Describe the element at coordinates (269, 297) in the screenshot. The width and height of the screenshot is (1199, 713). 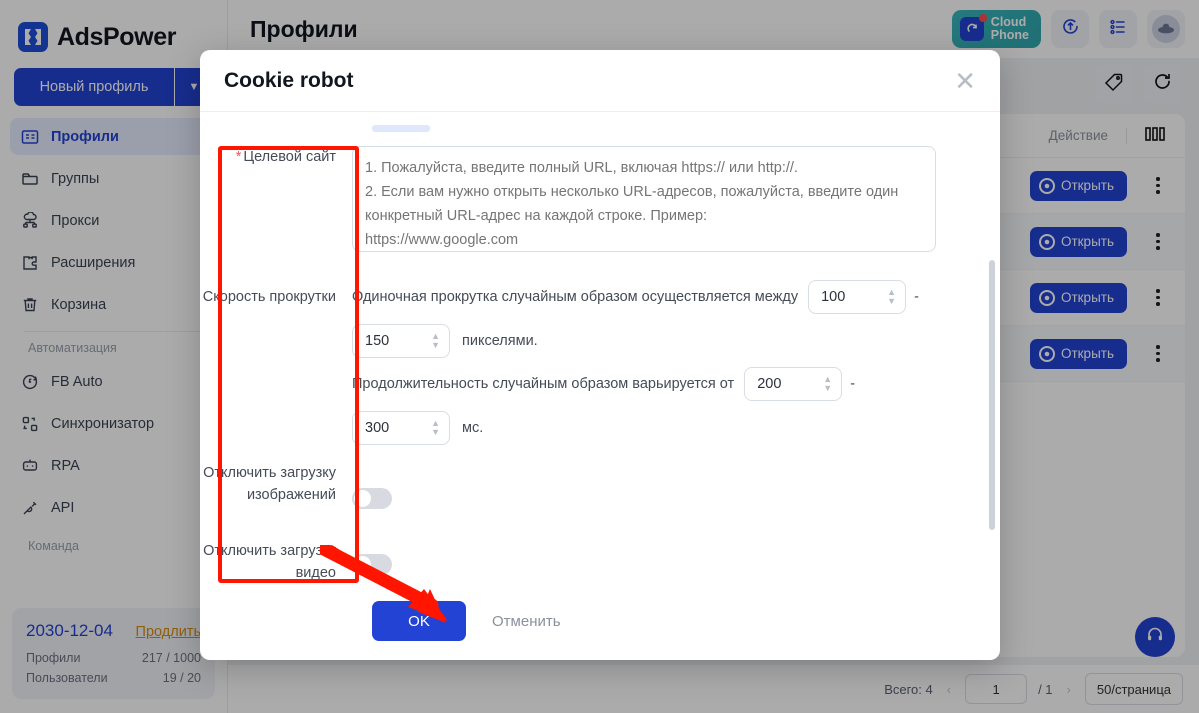
I see `scroll-speed-label: Скорость прокрутки` at that location.